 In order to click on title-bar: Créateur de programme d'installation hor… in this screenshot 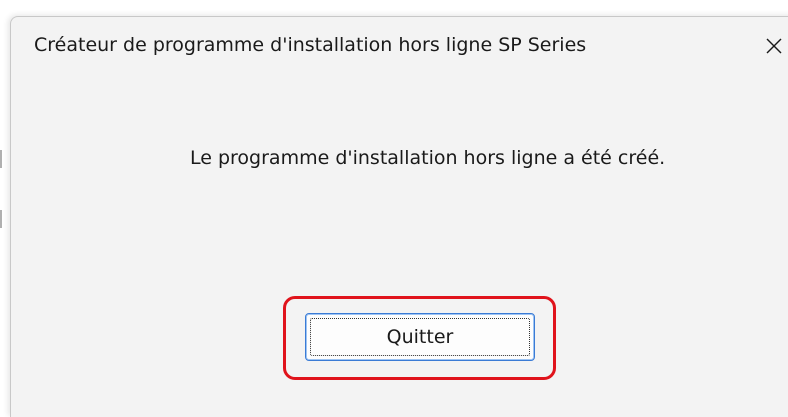, I will do `click(399, 46)`.